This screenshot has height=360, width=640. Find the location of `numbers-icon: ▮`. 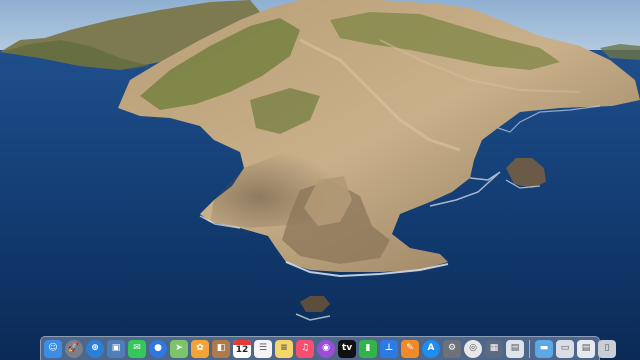

numbers-icon: ▮ is located at coordinates (368, 348).